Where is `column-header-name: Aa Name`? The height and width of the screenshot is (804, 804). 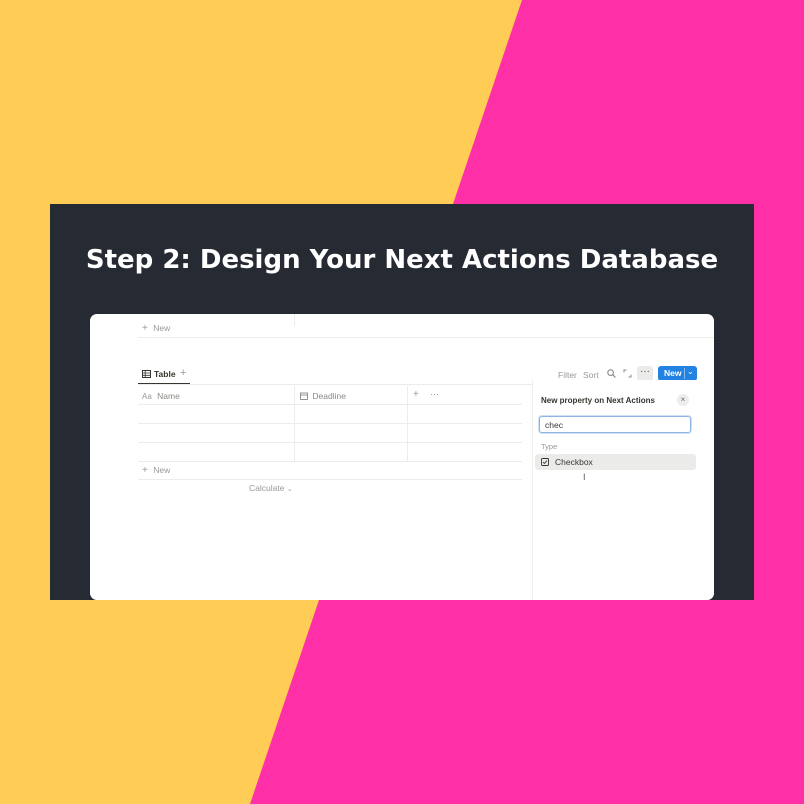 column-header-name: Aa Name is located at coordinates (161, 396).